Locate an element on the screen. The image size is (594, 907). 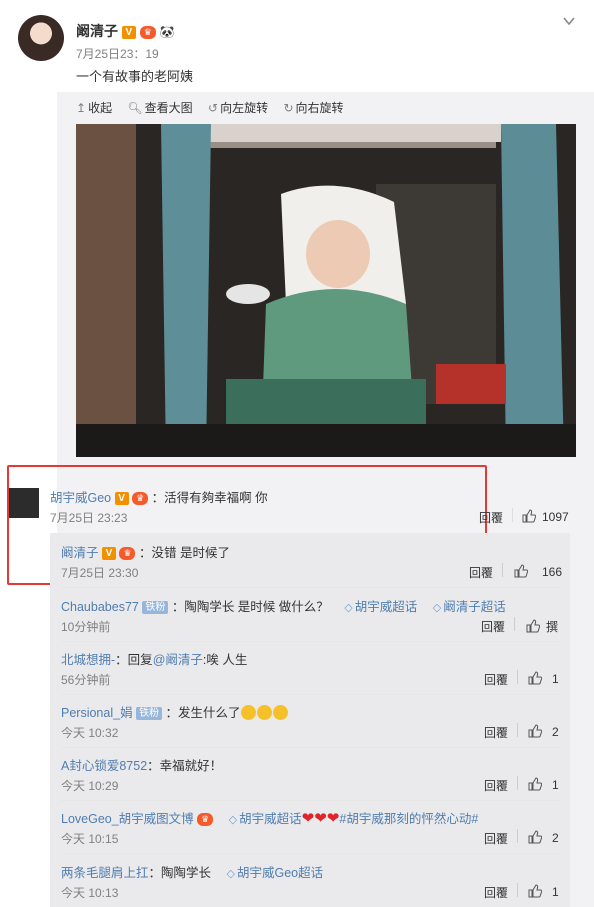
reply-time: 今天 10:15 is located at coordinates (90, 839).